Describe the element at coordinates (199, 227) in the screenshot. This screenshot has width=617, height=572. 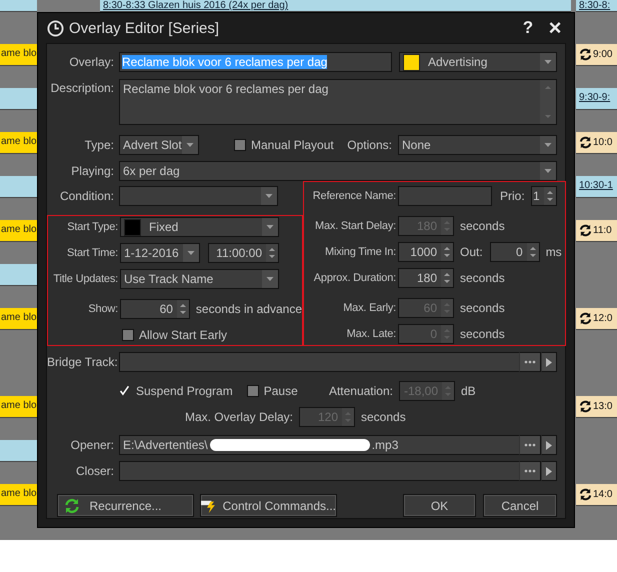
I see `dropdown: Fixed` at that location.